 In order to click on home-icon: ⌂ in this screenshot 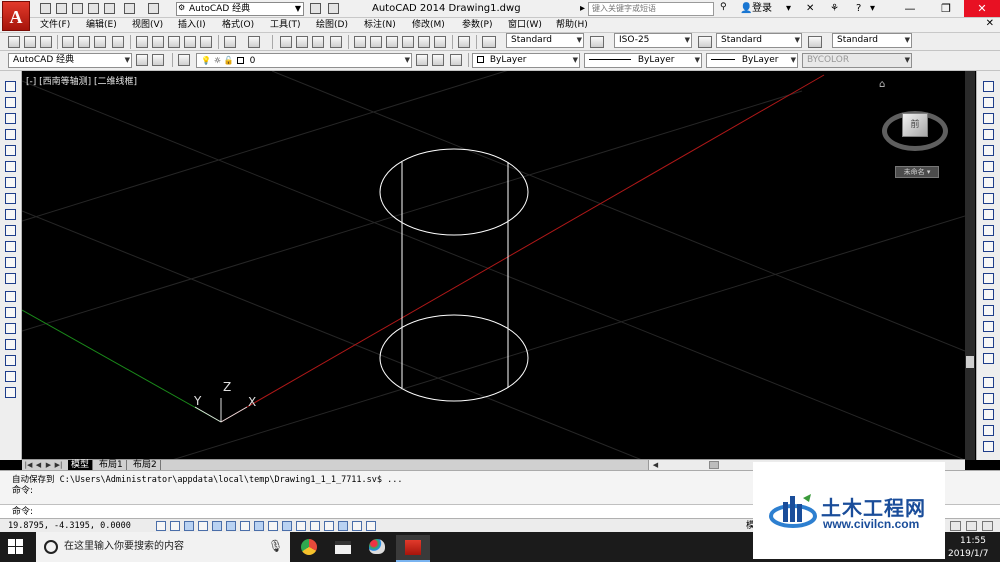, I will do `click(882, 84)`.